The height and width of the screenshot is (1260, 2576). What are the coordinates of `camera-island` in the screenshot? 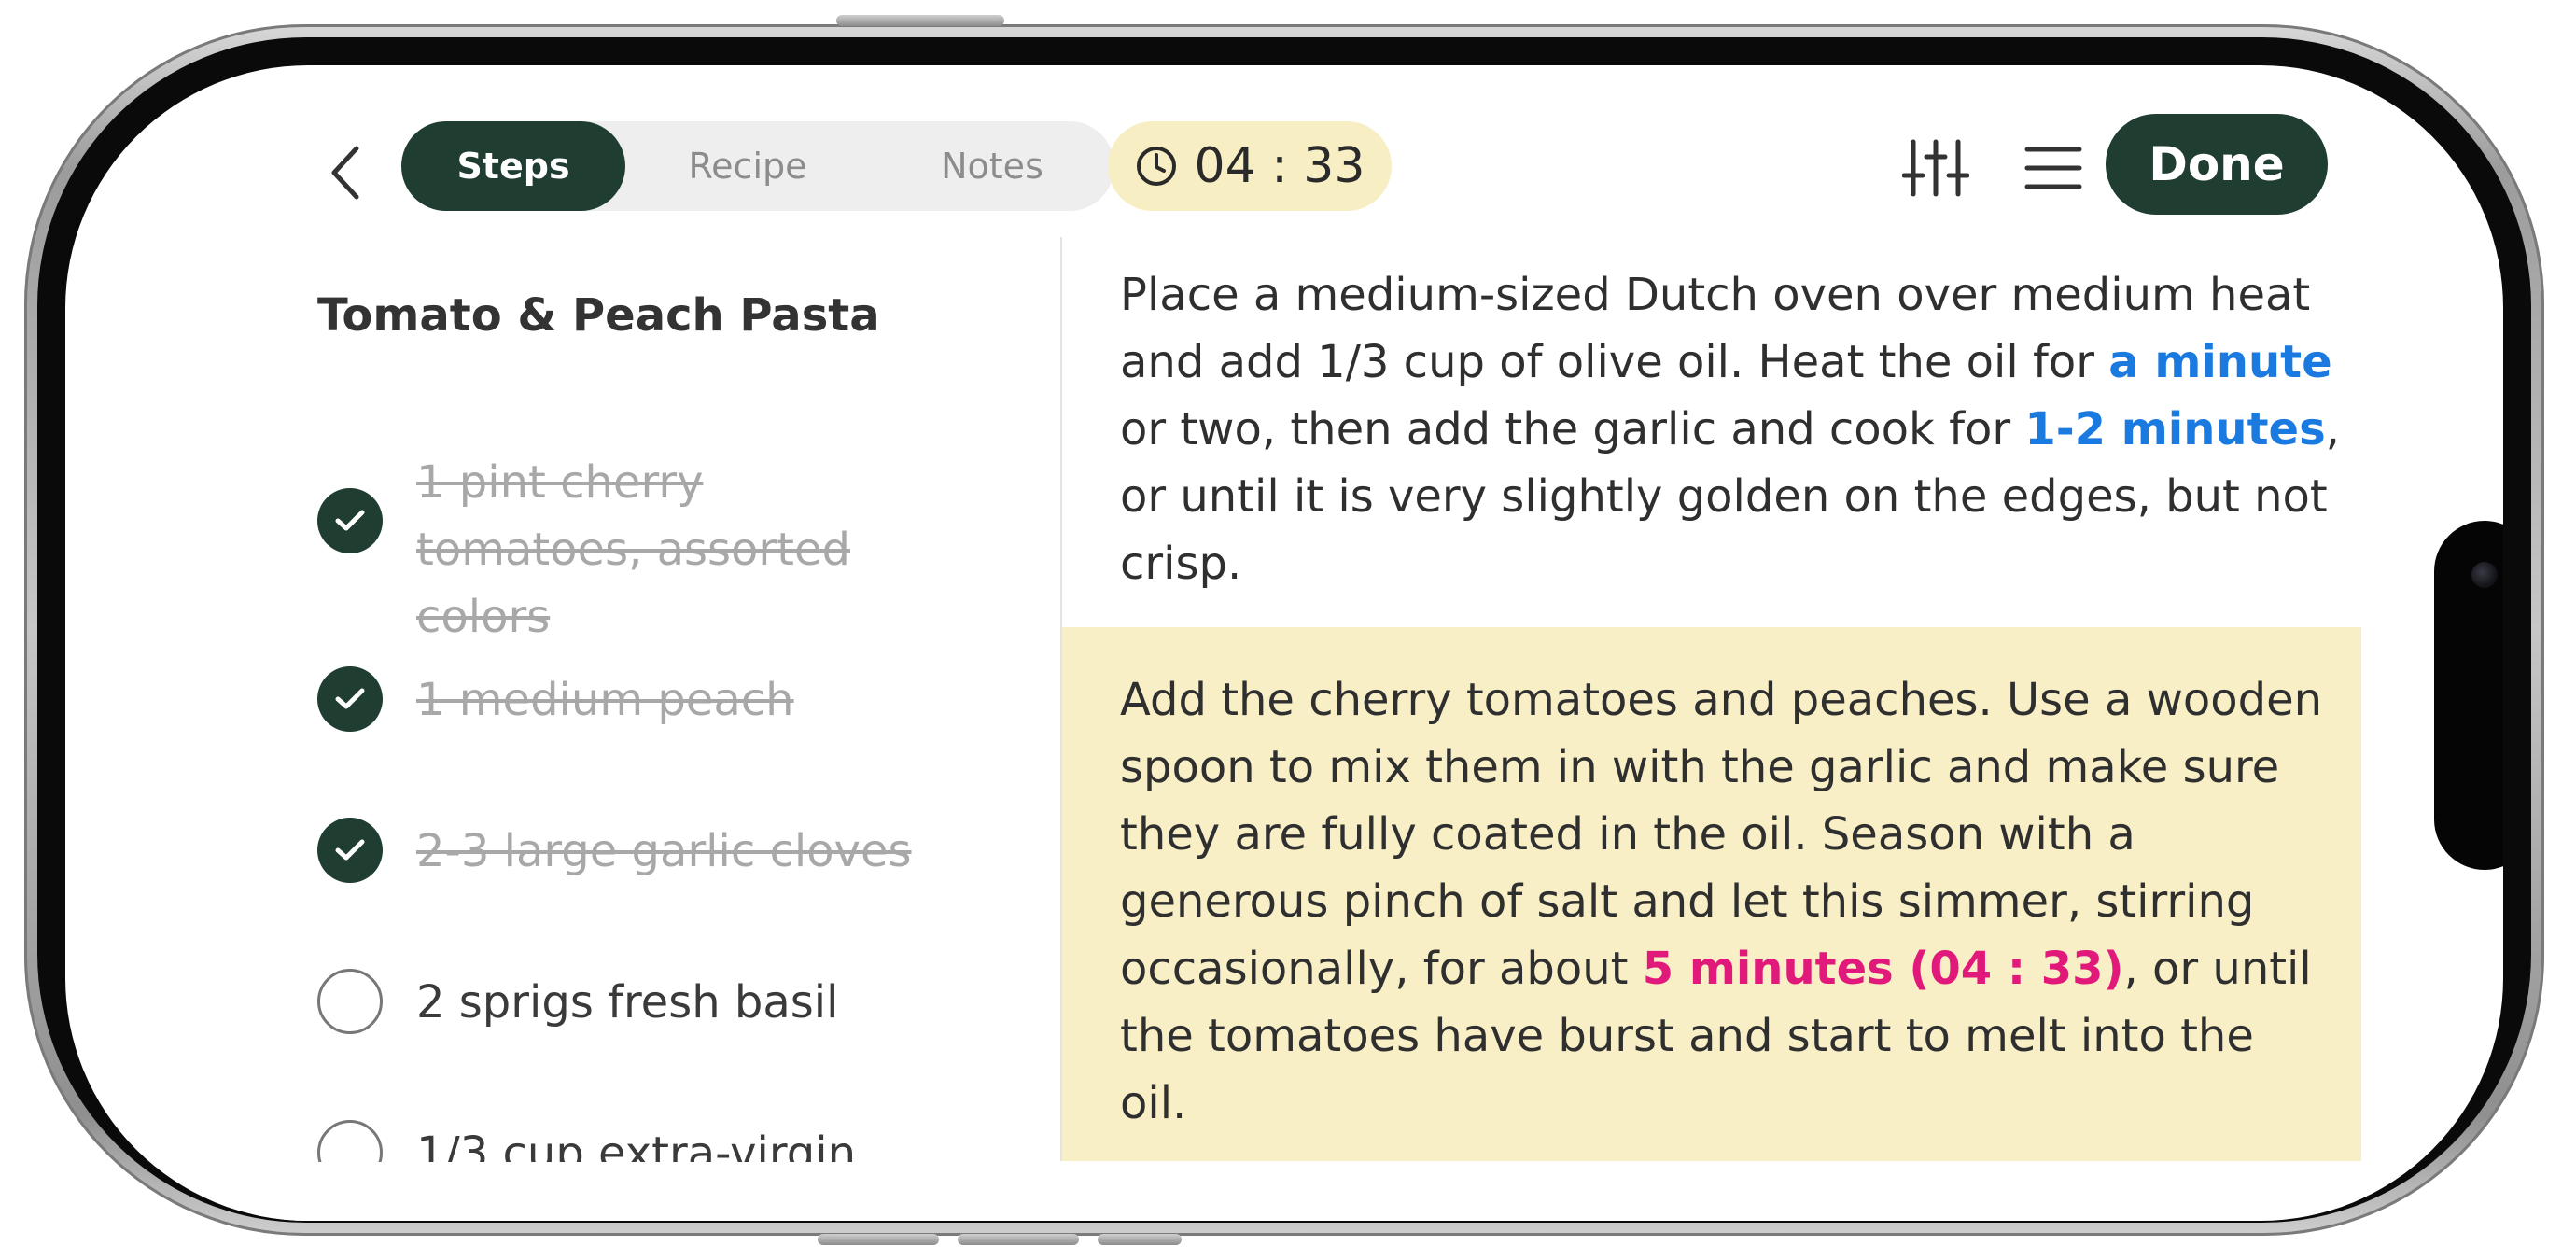 It's located at (2468, 695).